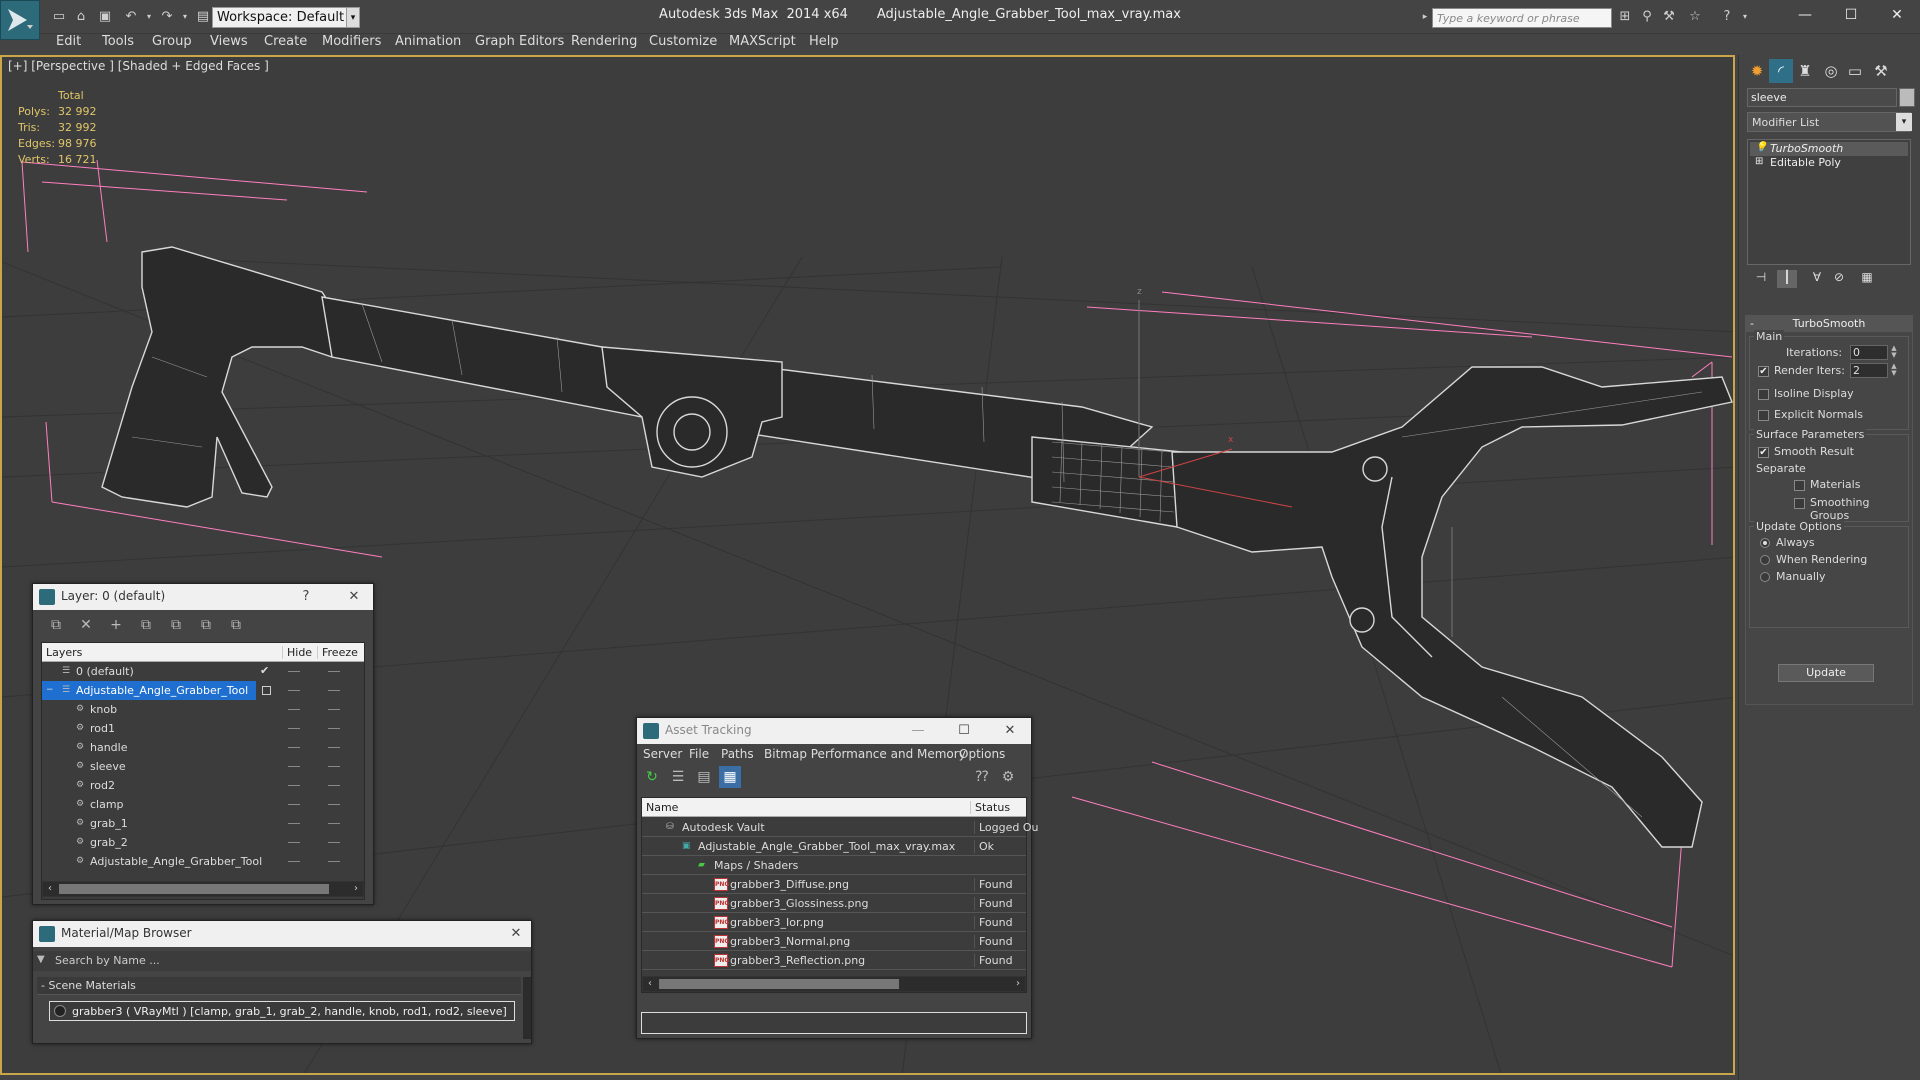  Describe the element at coordinates (1765, 560) in the screenshot. I see `when-rendering-radio` at that location.